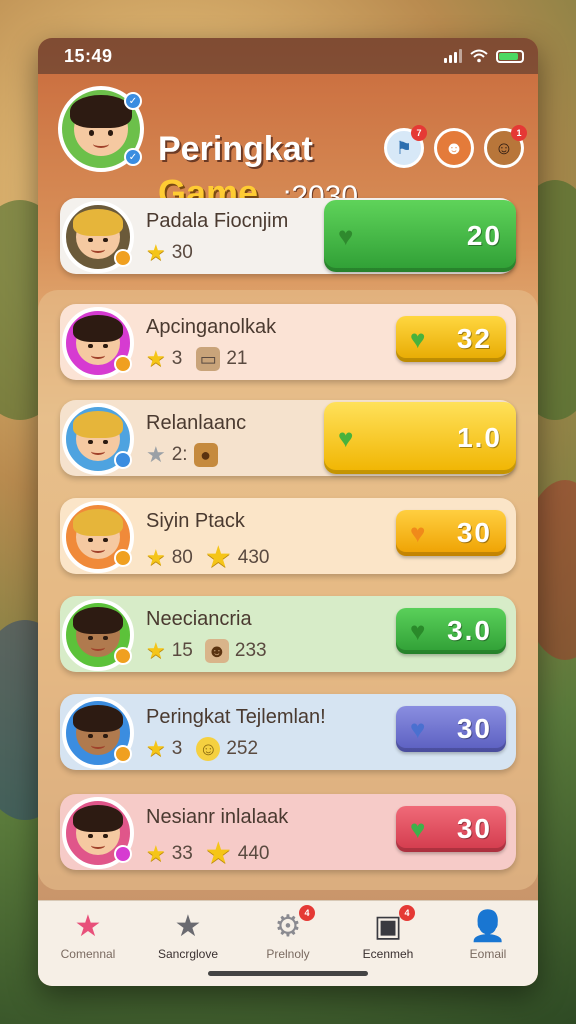  What do you see at coordinates (211, 327) in the screenshot?
I see `player-name: Apcinganolkak` at bounding box center [211, 327].